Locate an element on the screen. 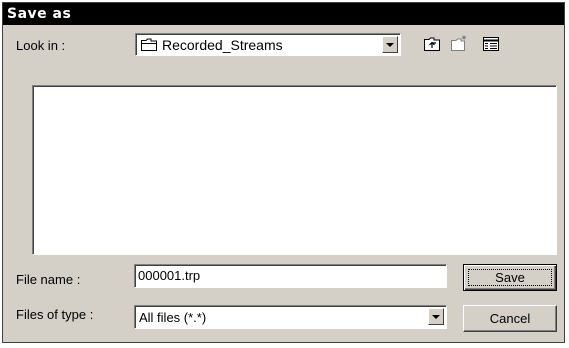 This screenshot has width=569, height=348. file-name-label: File name : is located at coordinates (48, 279).